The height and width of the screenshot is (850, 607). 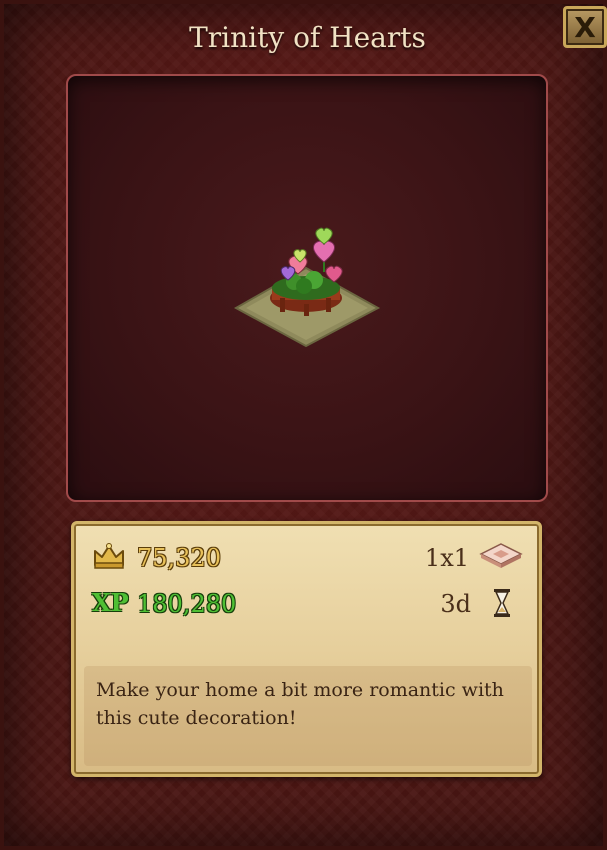 What do you see at coordinates (109, 556) in the screenshot?
I see `crown-icon` at bounding box center [109, 556].